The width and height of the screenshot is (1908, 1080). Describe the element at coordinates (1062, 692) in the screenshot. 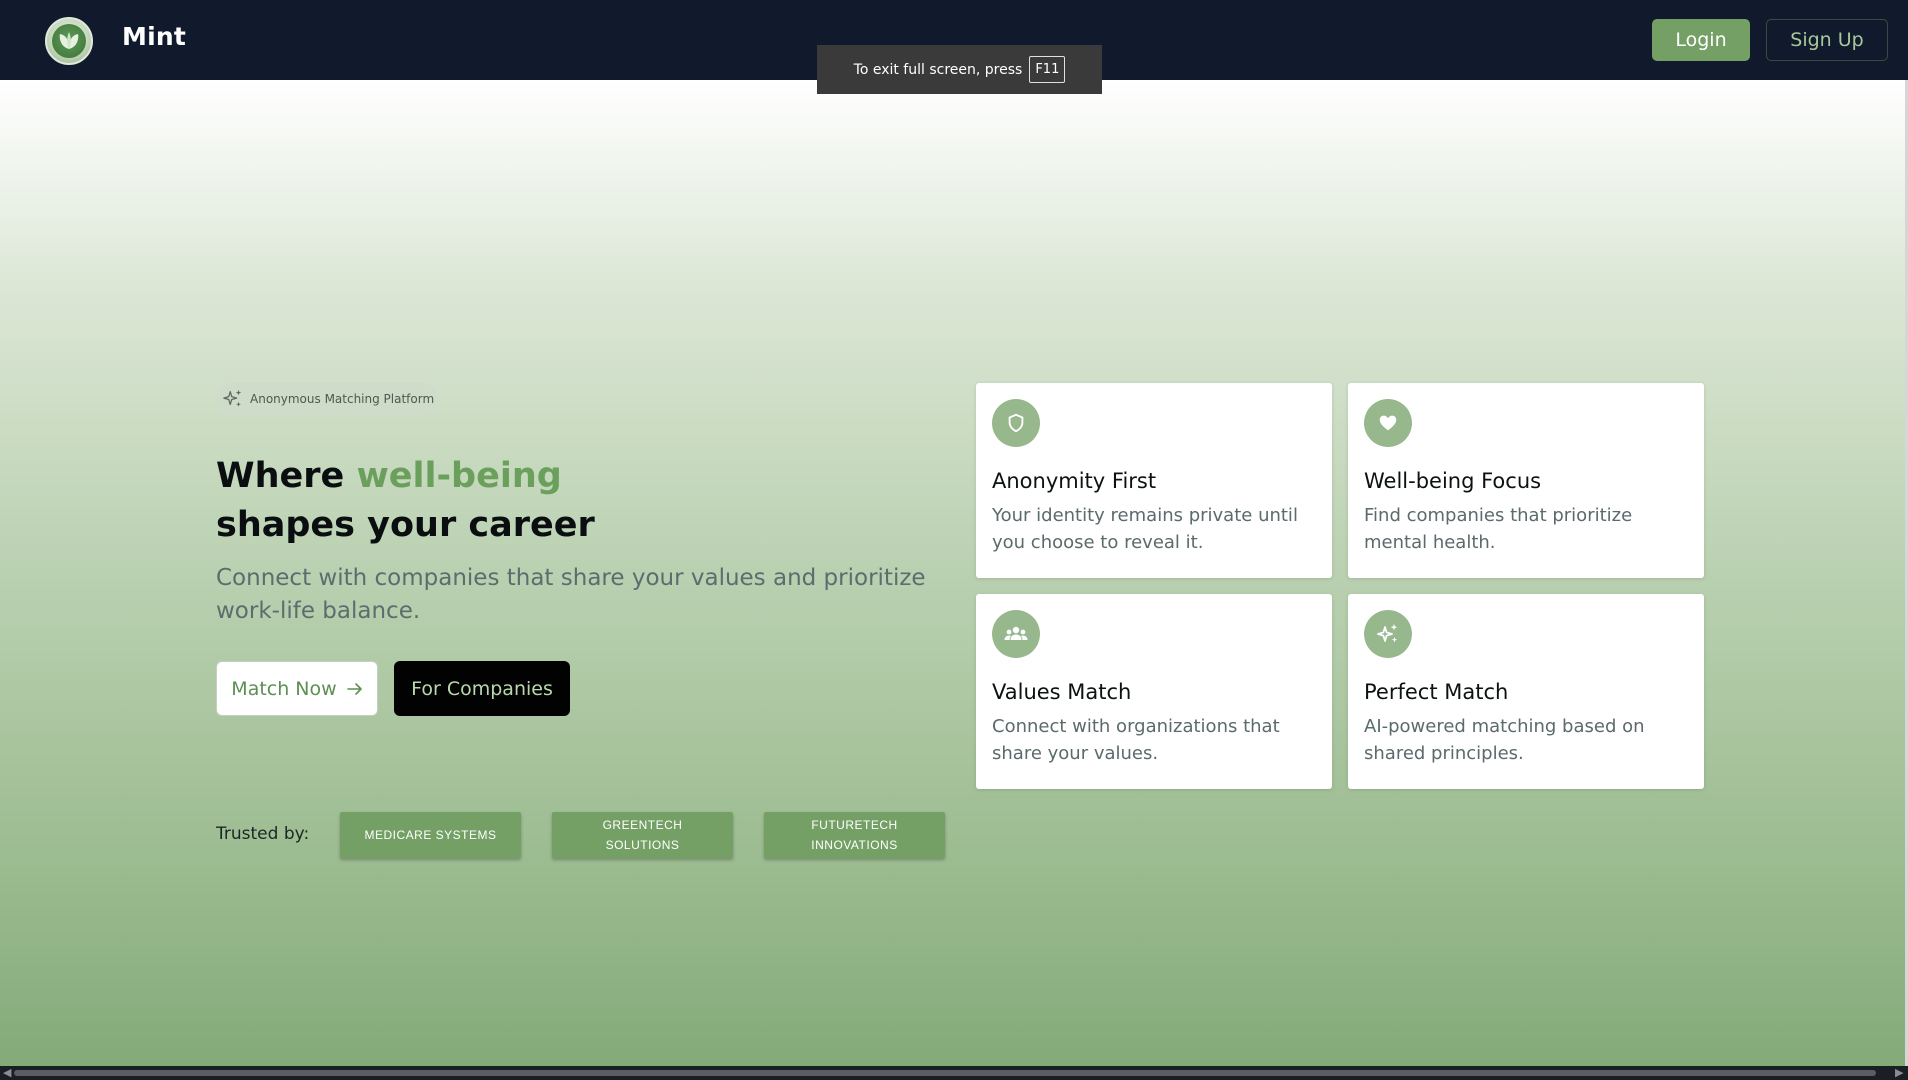

I see `feature-title: Values Match` at that location.